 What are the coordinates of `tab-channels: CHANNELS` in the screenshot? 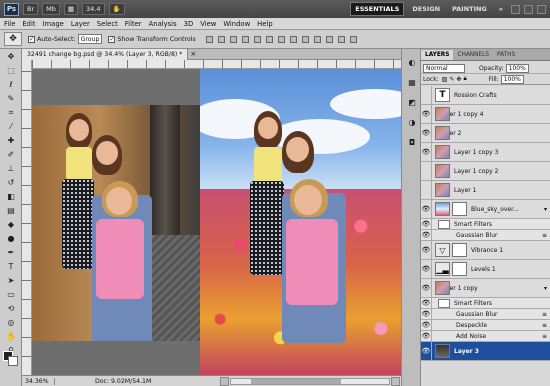 It's located at (473, 55).